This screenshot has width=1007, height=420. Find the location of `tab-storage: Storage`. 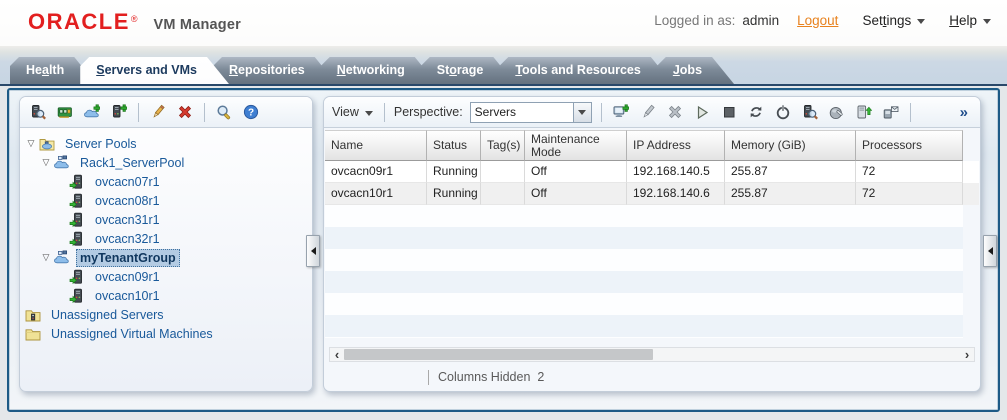

tab-storage: Storage is located at coordinates (468, 70).